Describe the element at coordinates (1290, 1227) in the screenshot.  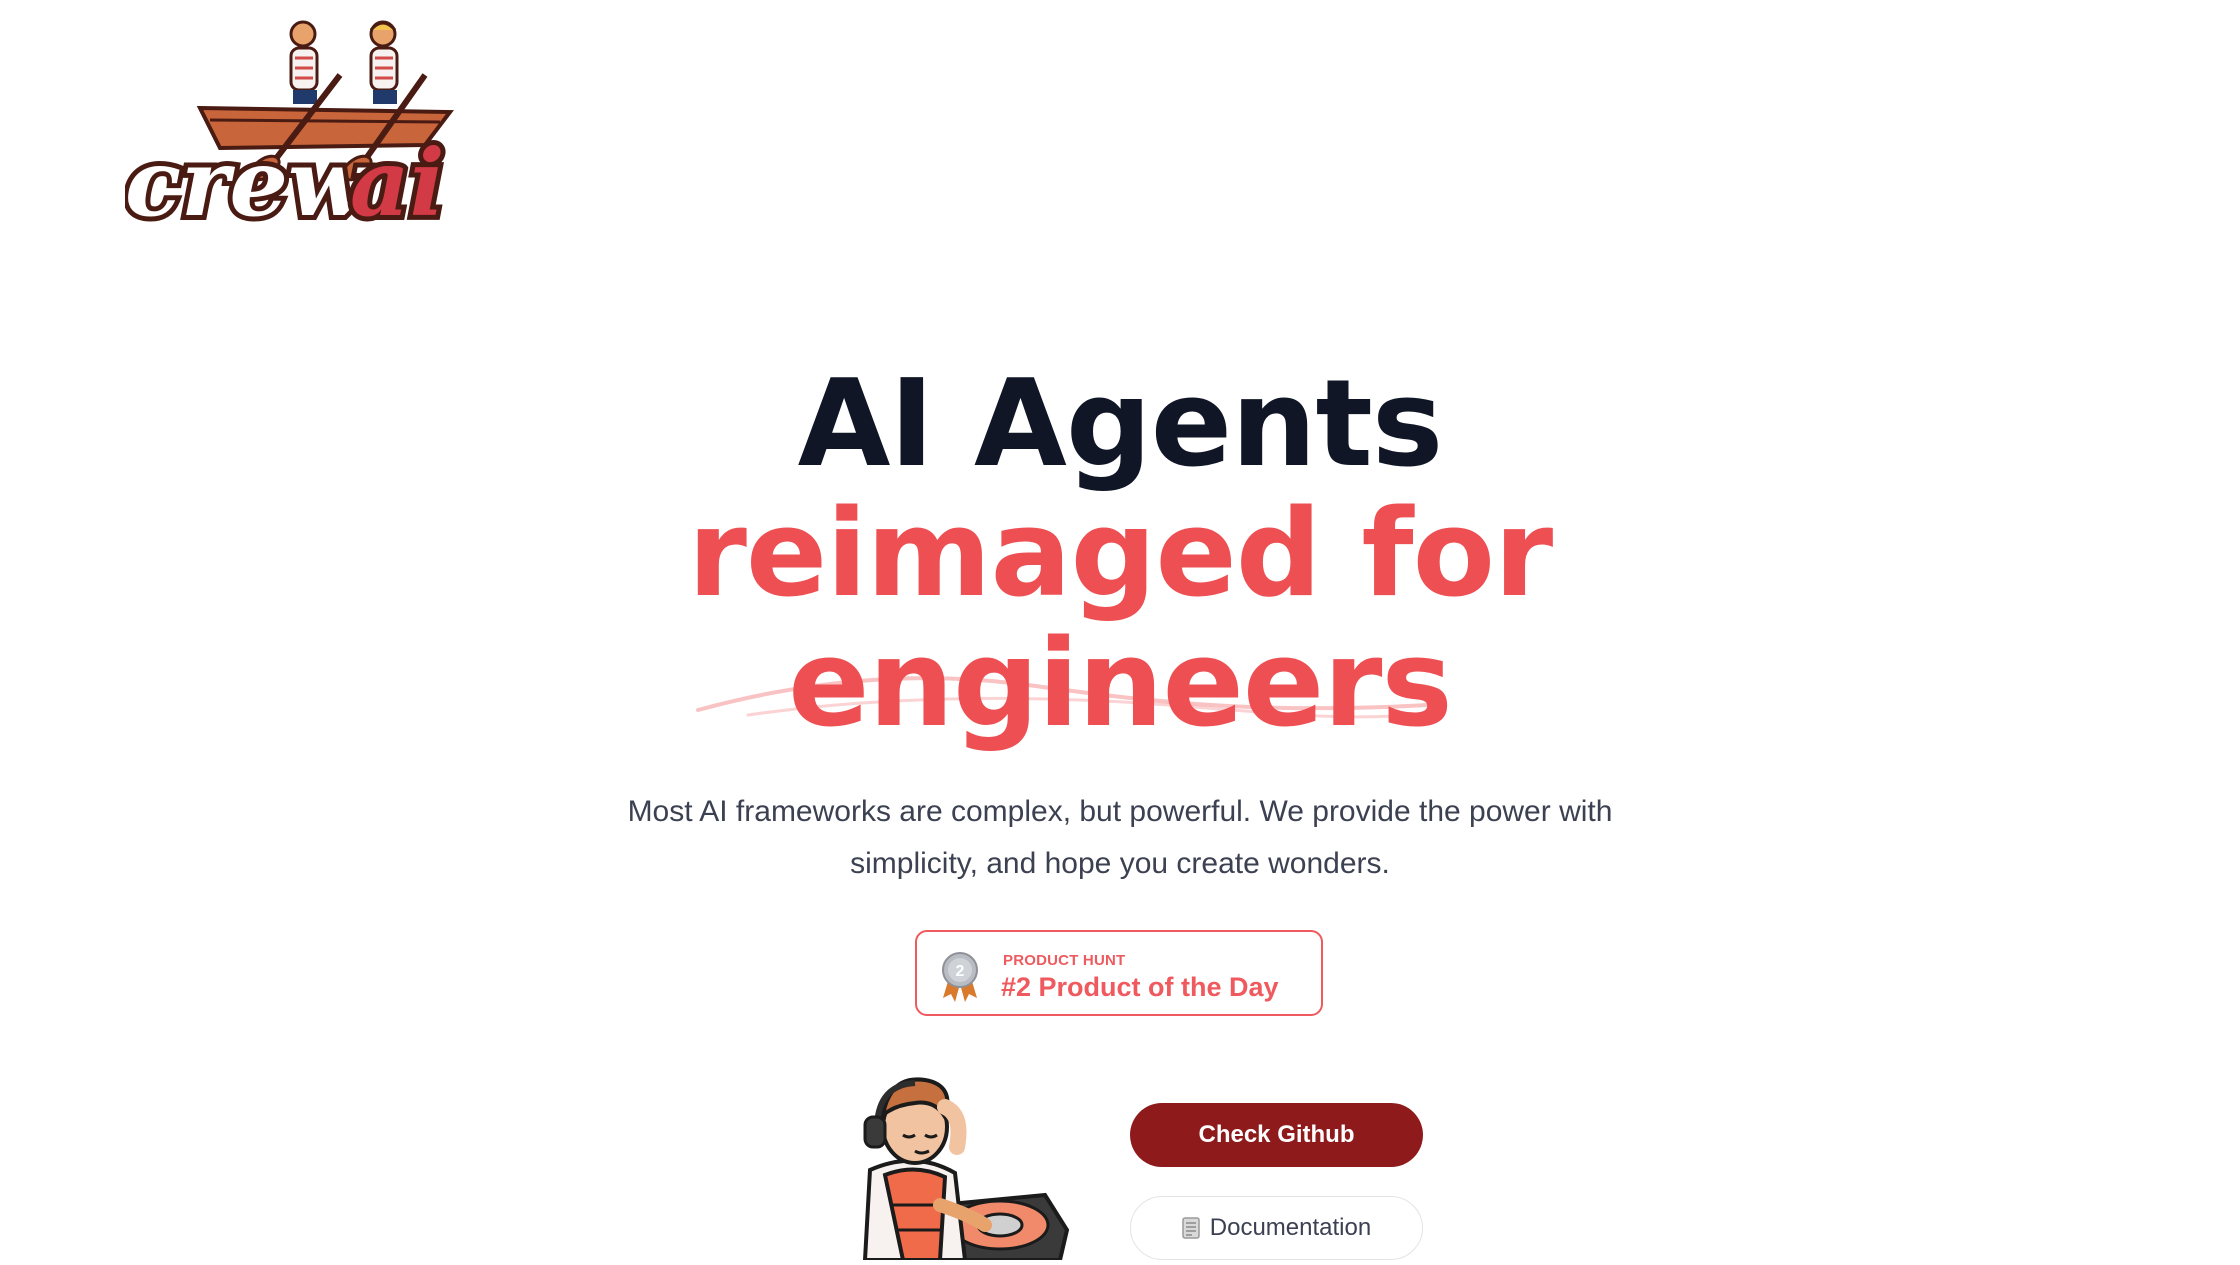
I see `documentation-label: Documentation` at that location.